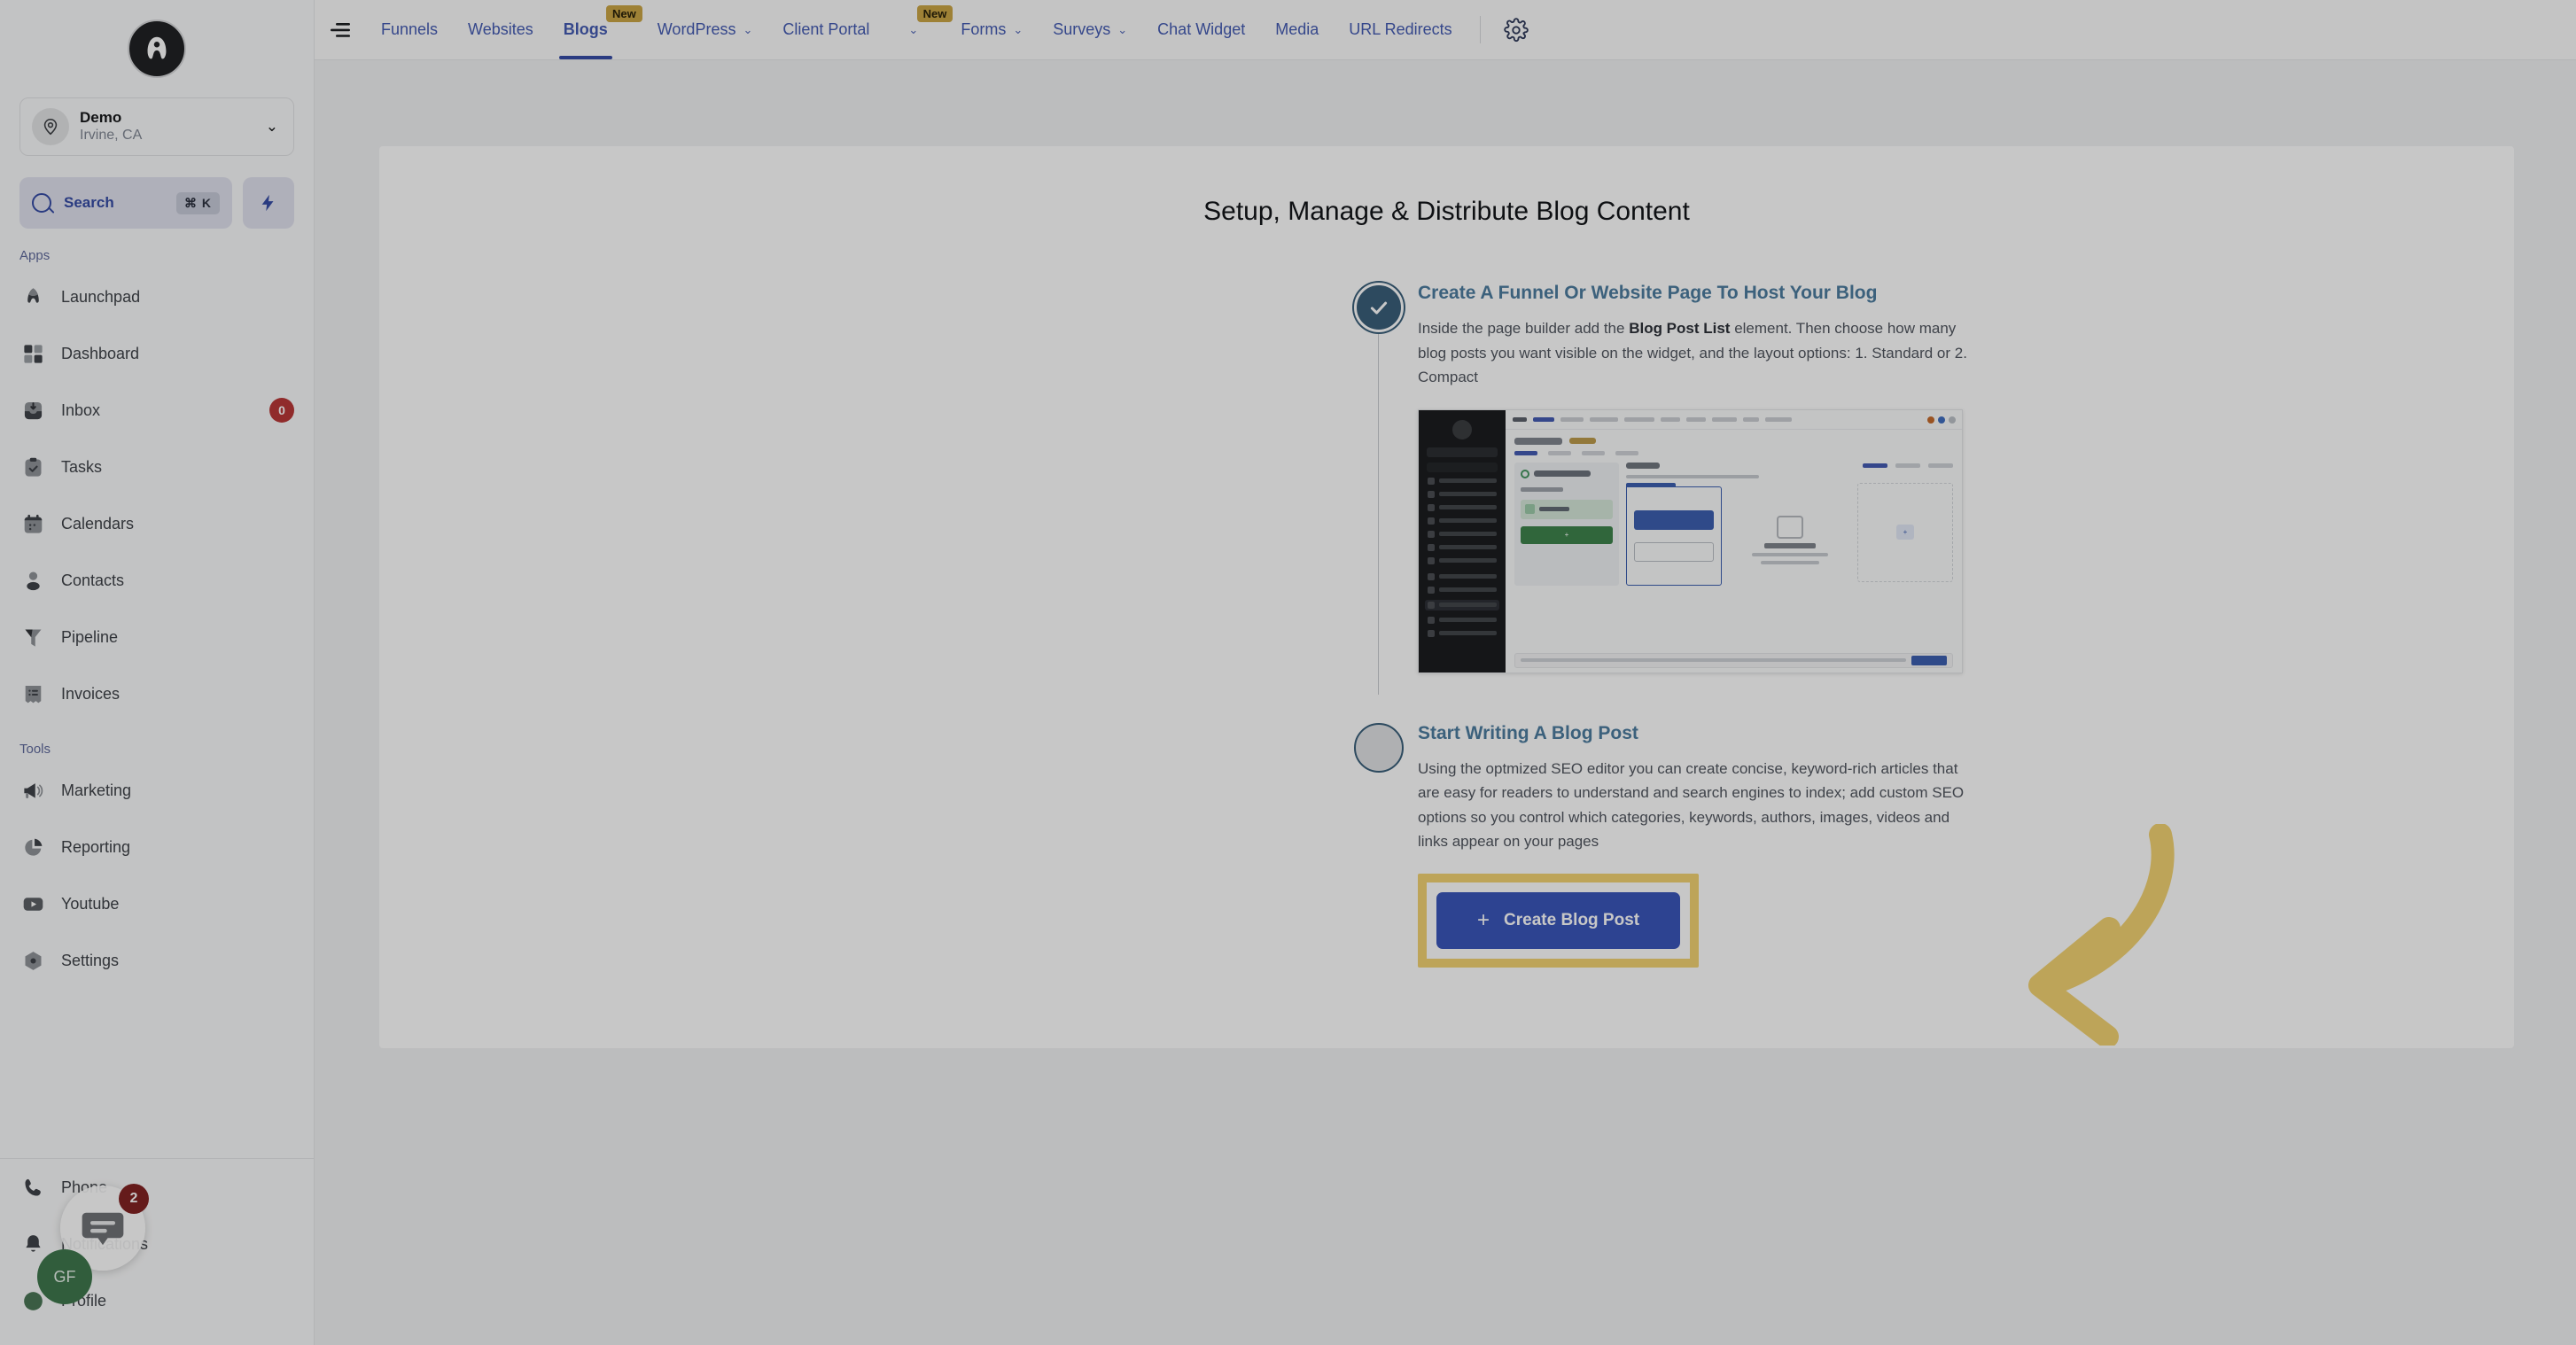  I want to click on thumb-logo, so click(1462, 429).